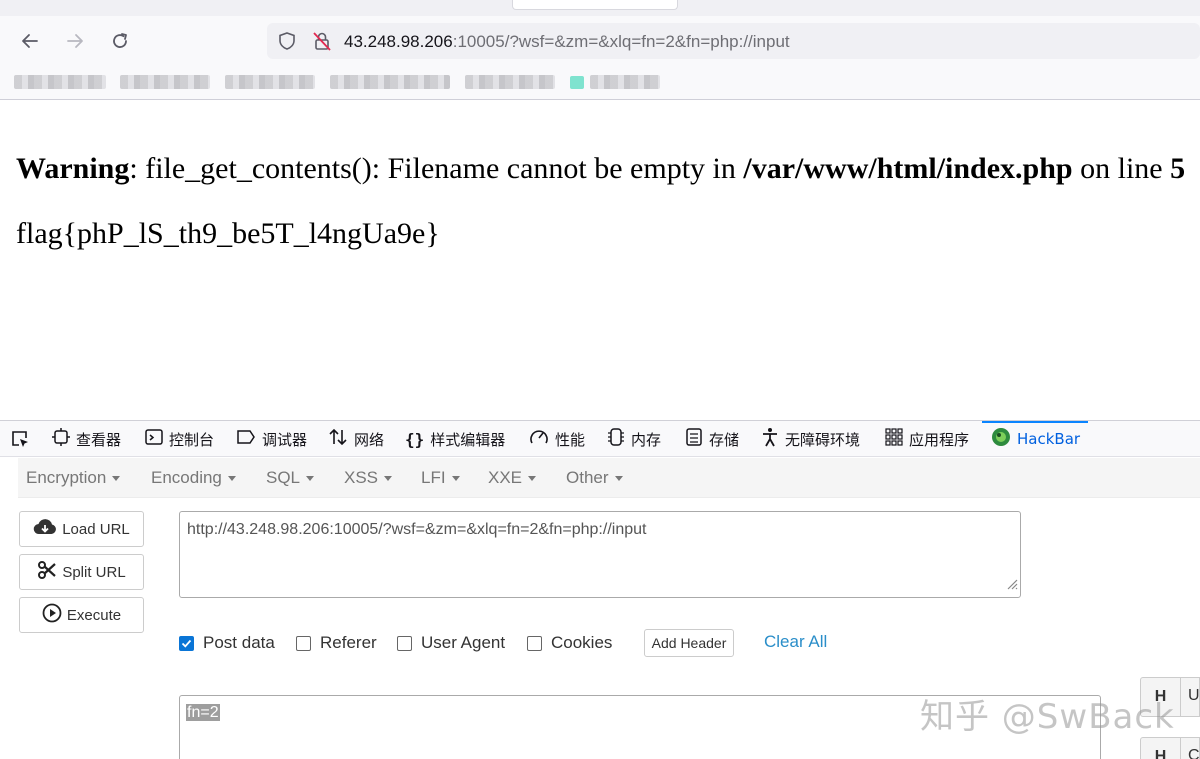  I want to click on tab-memory: 内存, so click(634, 439).